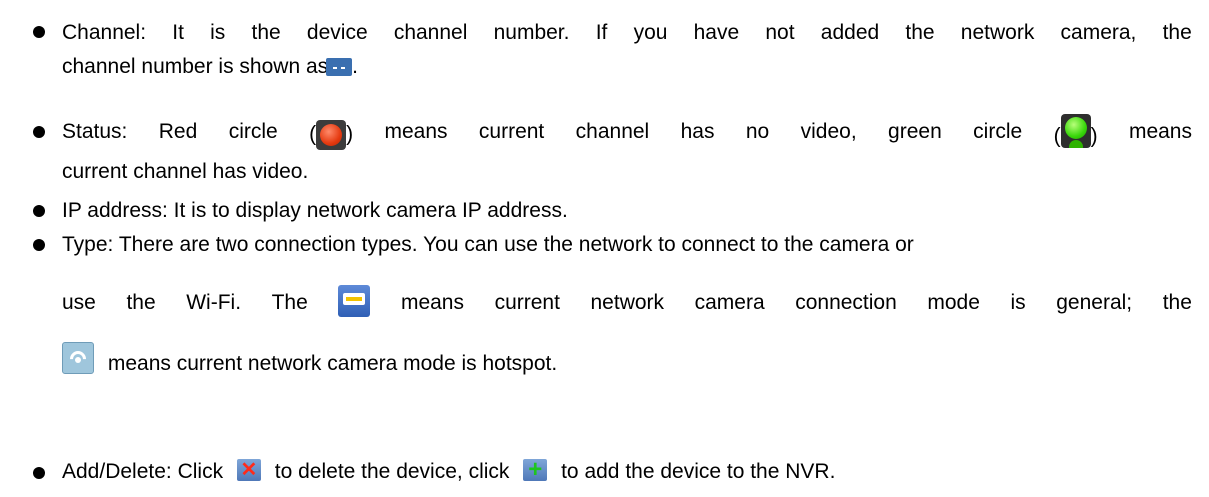 The image size is (1209, 497). Describe the element at coordinates (78, 358) in the screenshot. I see `wifi-hotspot-icon` at that location.